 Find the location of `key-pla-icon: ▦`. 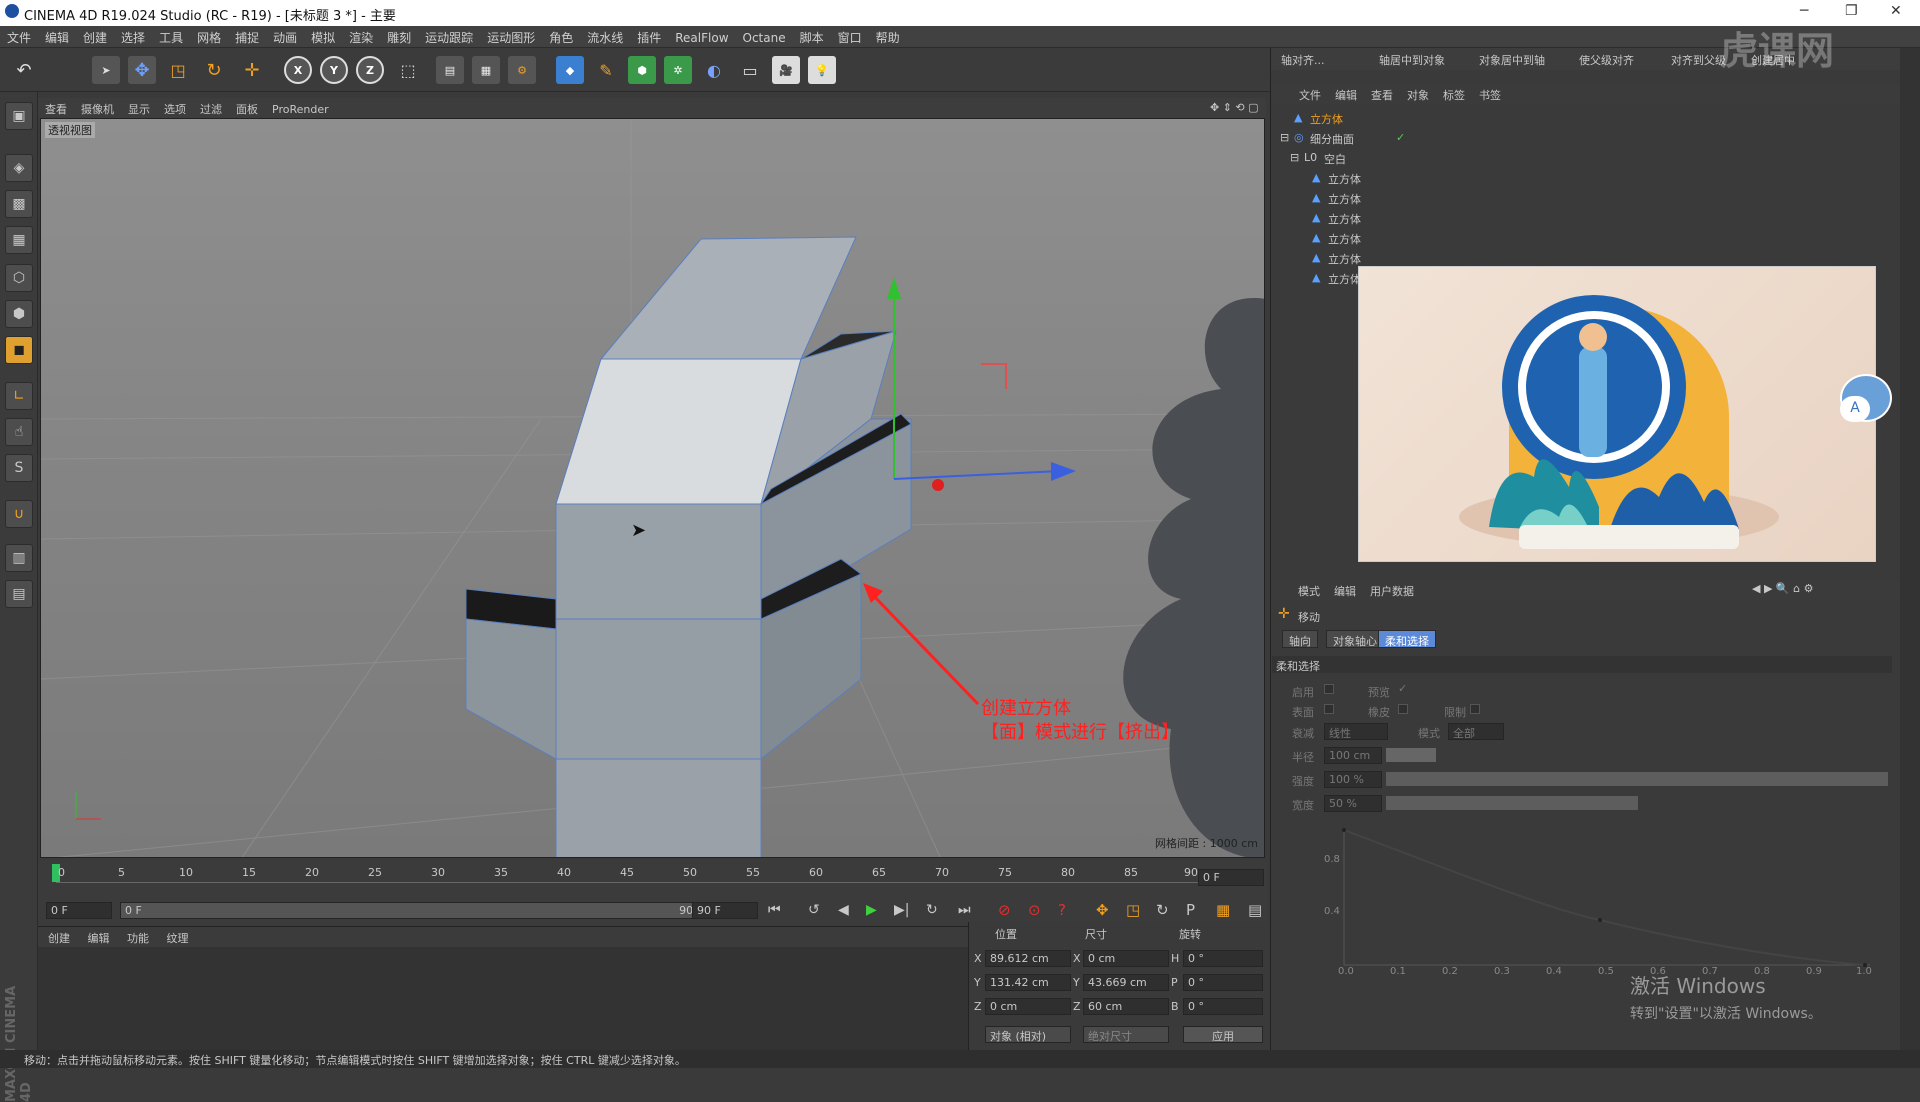

key-pla-icon: ▦ is located at coordinates (1223, 910).